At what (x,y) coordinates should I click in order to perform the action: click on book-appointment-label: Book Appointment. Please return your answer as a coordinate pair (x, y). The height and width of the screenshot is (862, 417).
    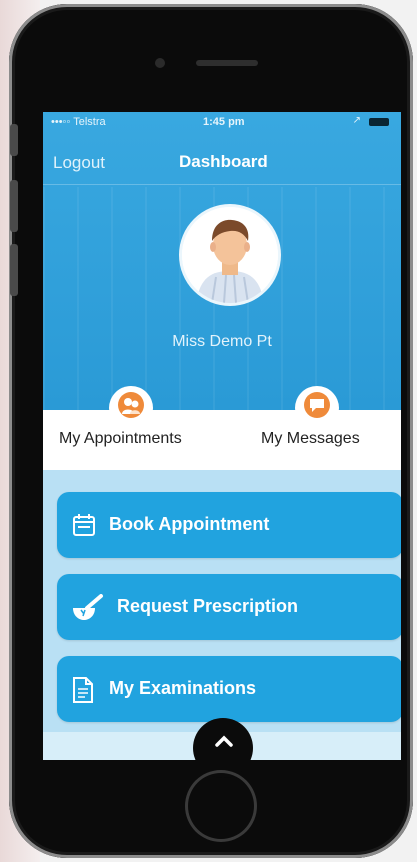
    Looking at the image, I should click on (189, 524).